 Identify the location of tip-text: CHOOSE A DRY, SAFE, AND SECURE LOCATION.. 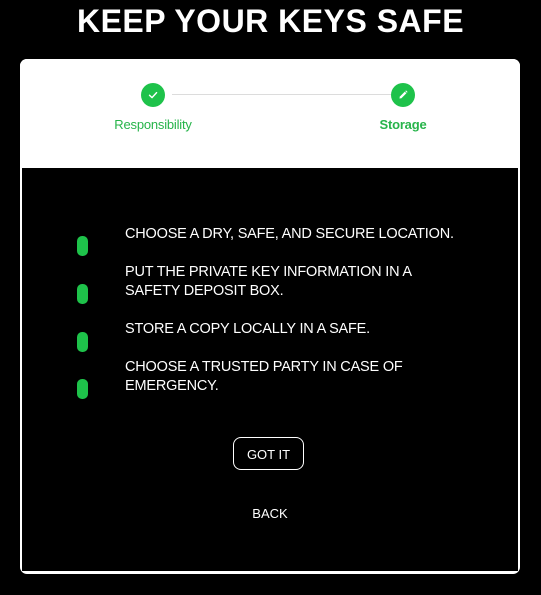
(289, 234).